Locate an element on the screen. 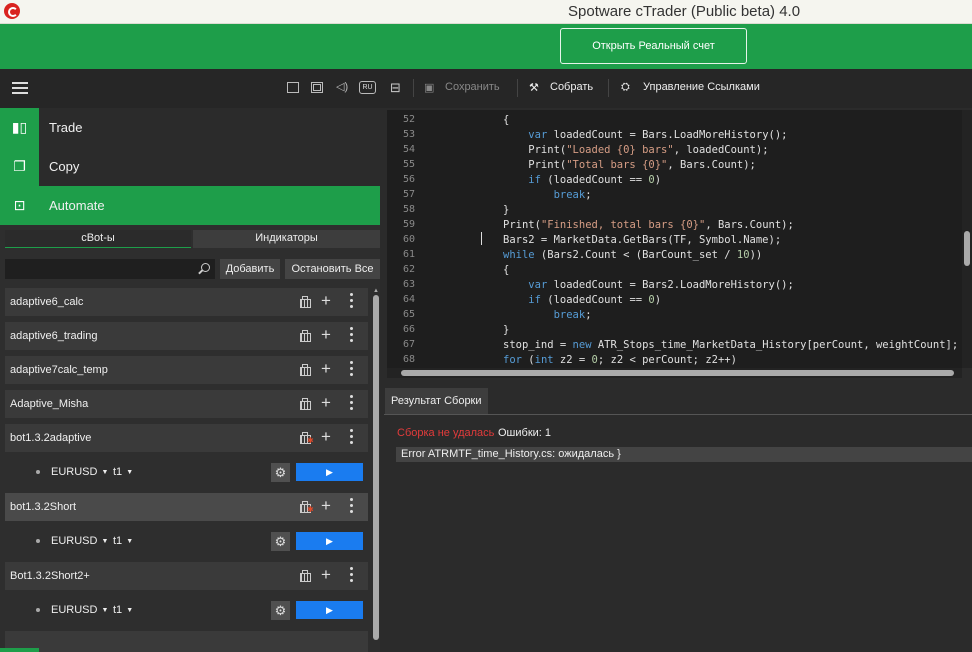 The image size is (972, 652). save-icon: ▣ is located at coordinates (429, 87).